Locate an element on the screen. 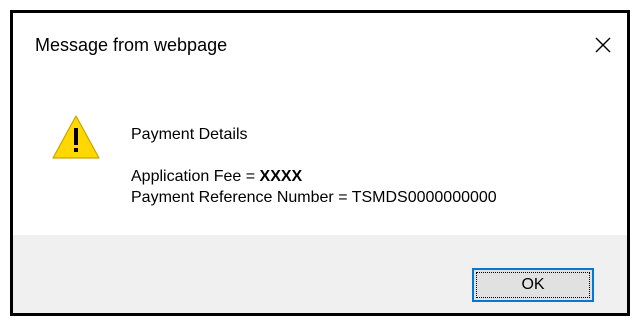 The image size is (635, 327). fee-label: Application Fee = is located at coordinates (195, 176).